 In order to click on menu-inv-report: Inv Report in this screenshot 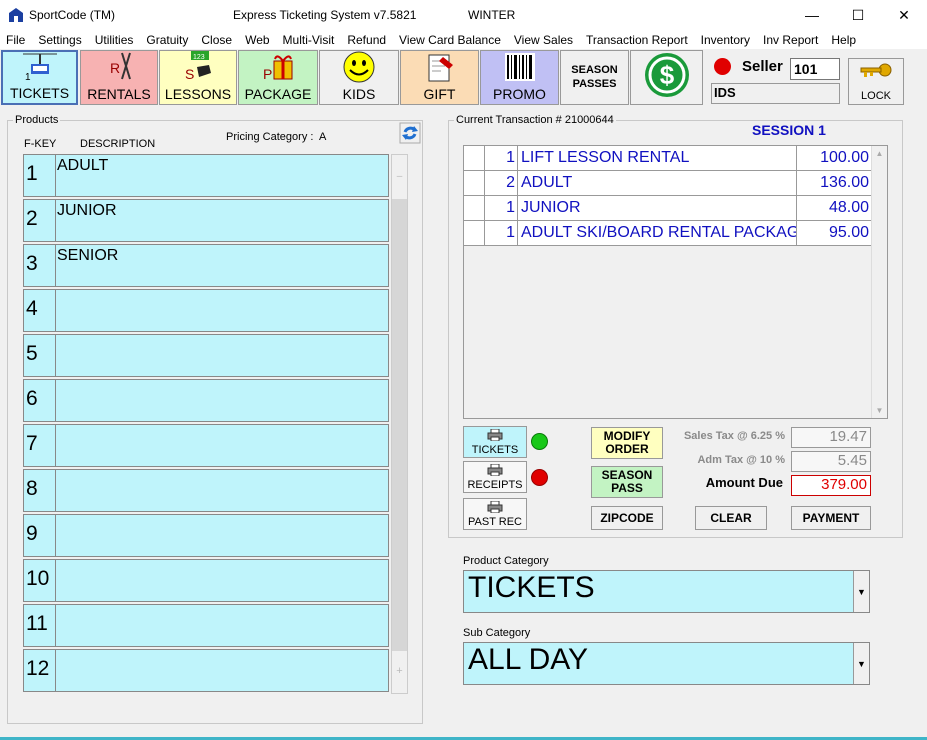, I will do `click(790, 40)`.